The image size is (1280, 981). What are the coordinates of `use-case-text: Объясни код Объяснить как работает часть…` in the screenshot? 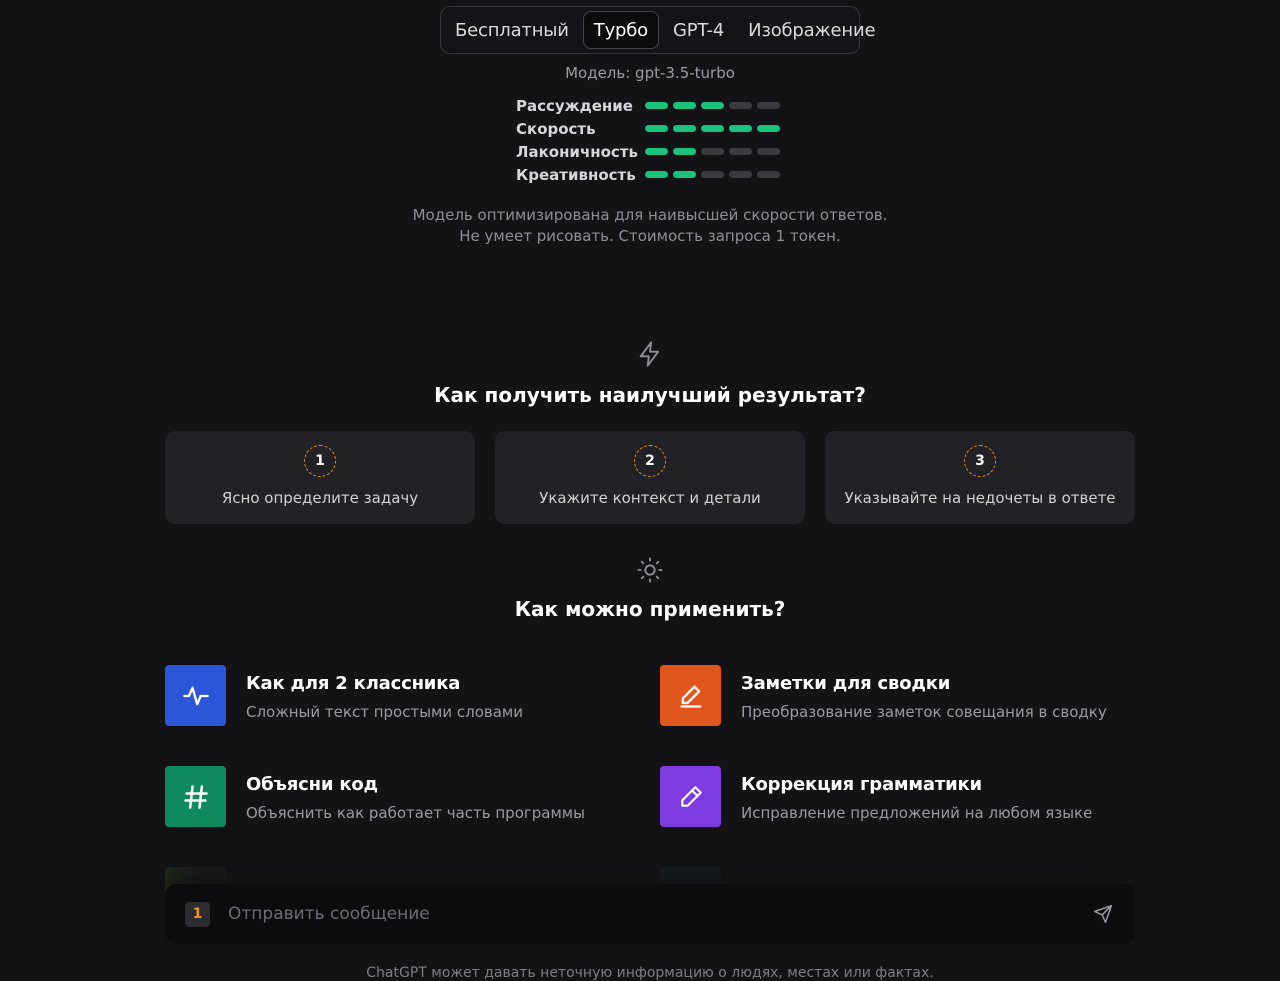 It's located at (415, 794).